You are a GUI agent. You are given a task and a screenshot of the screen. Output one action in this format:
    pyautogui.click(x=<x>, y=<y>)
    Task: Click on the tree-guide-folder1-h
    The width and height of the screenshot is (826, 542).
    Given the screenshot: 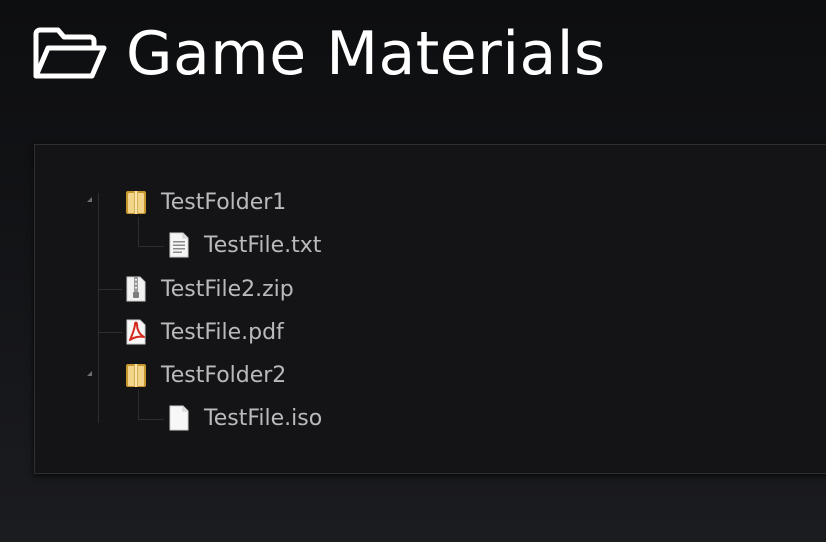 What is the action you would take?
    pyautogui.click(x=151, y=246)
    